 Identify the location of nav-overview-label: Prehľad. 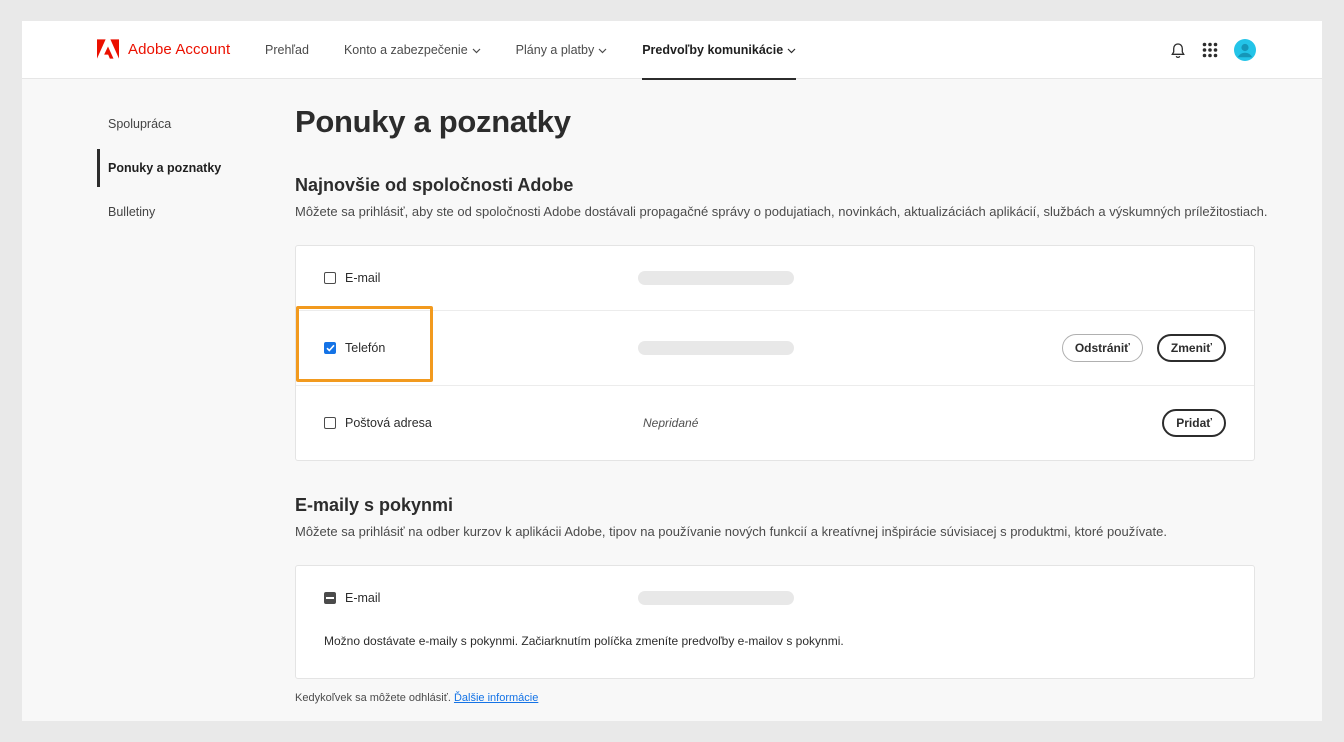
(287, 50).